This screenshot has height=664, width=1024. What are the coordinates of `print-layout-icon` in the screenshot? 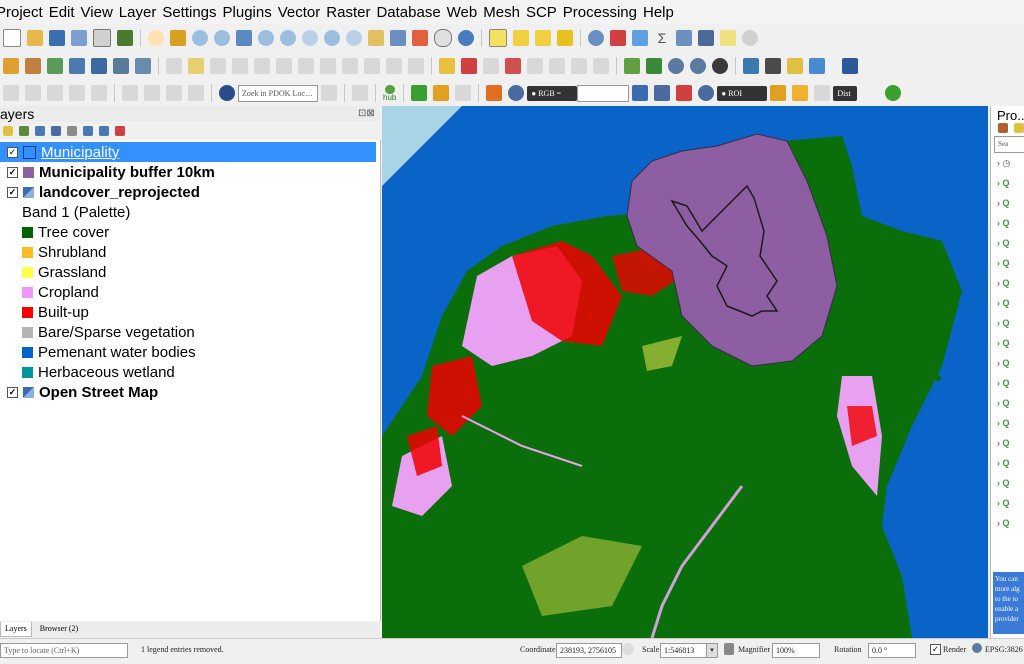 It's located at (102, 38).